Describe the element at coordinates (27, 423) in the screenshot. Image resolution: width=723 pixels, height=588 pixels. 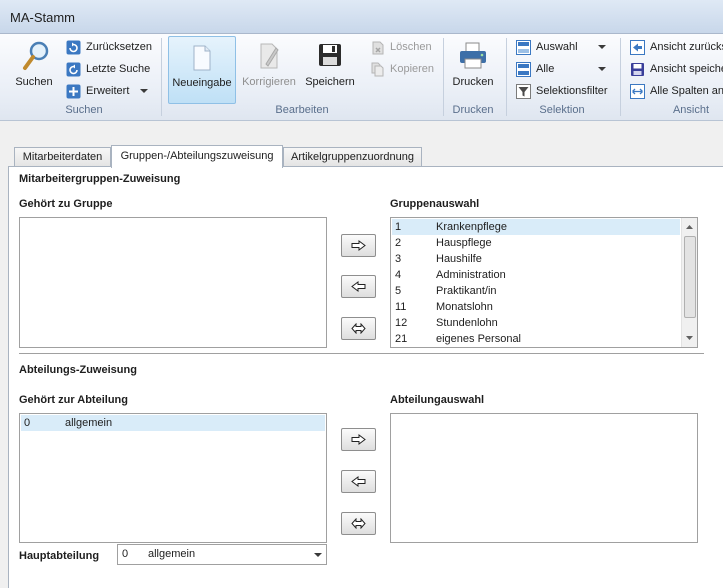
I see `department-number: 0` at that location.